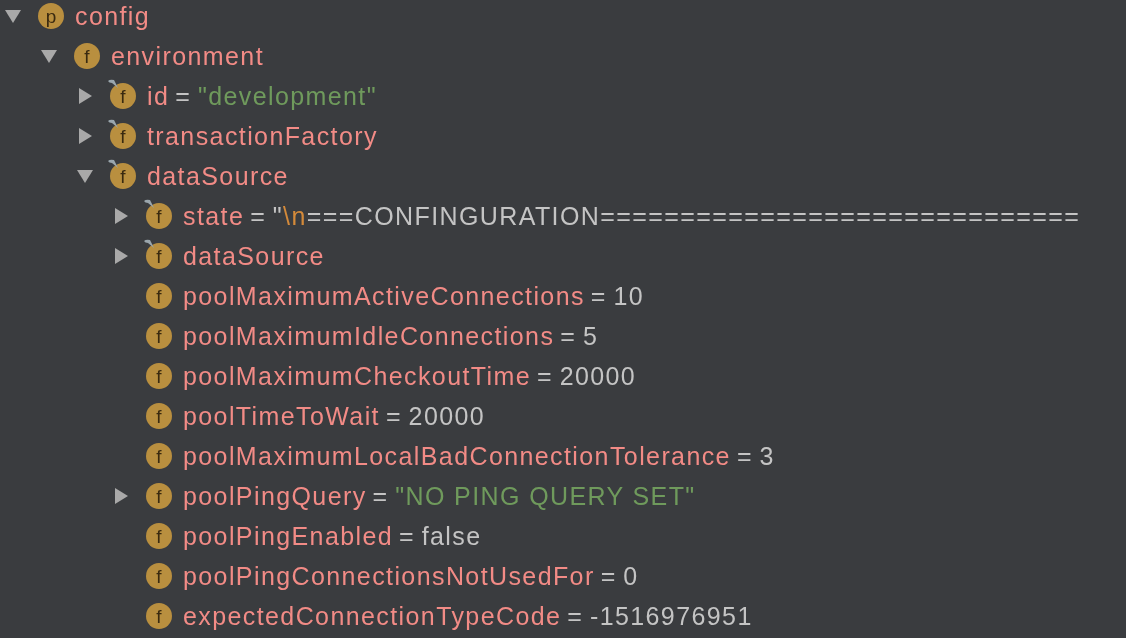  What do you see at coordinates (281, 416) in the screenshot?
I see `variable-name: poolTimeToWait` at bounding box center [281, 416].